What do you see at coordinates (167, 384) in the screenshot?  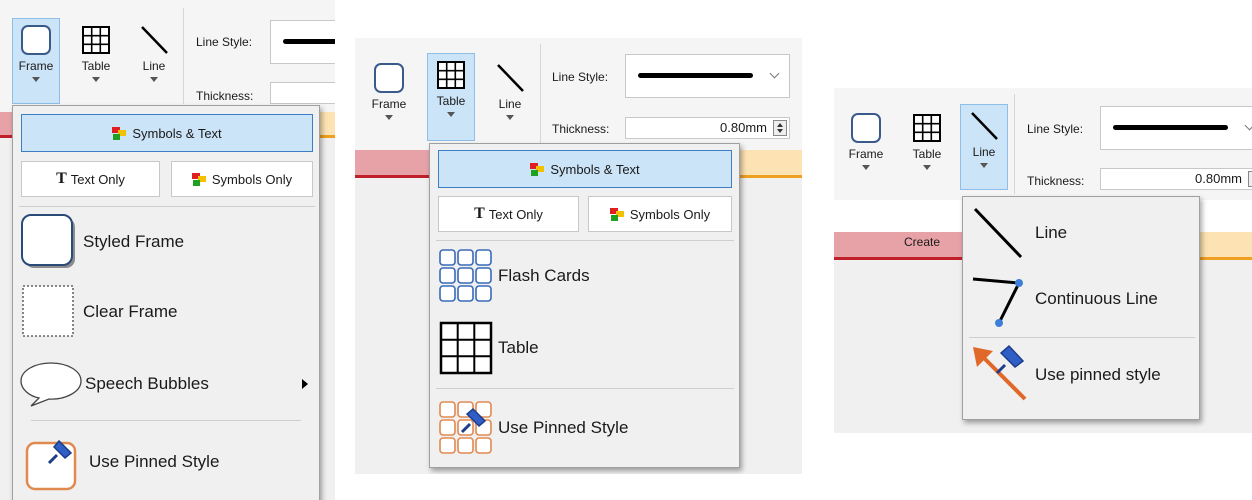 I see `menu-item-speech-bubbles: Speech Bubbles` at bounding box center [167, 384].